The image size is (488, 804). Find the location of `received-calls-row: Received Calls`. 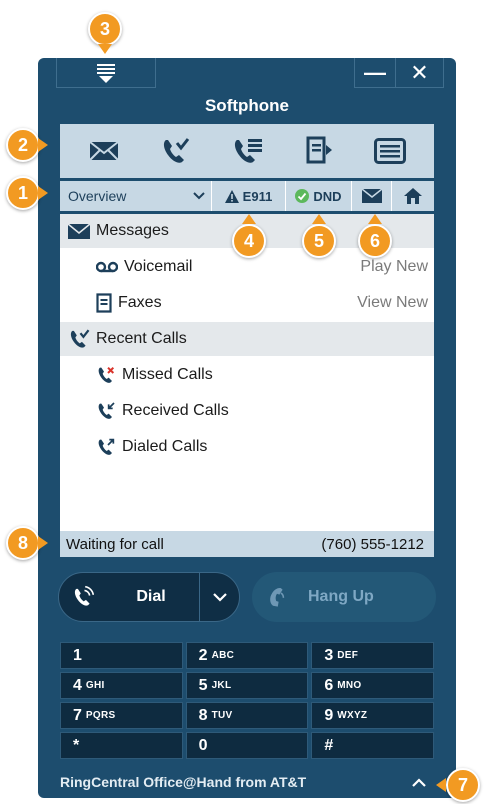

received-calls-row: Received Calls is located at coordinates (247, 411).